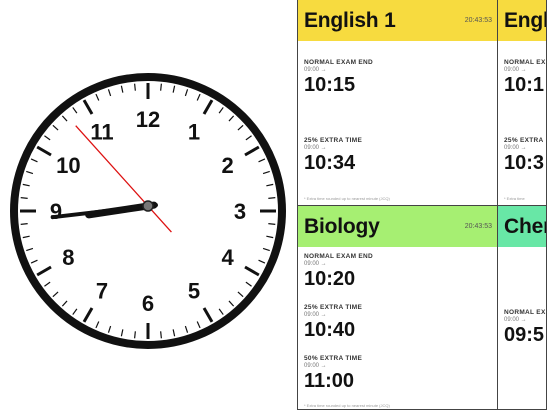 The image size is (547, 410). Describe the element at coordinates (148, 119) in the screenshot. I see `clock-number: 12` at that location.